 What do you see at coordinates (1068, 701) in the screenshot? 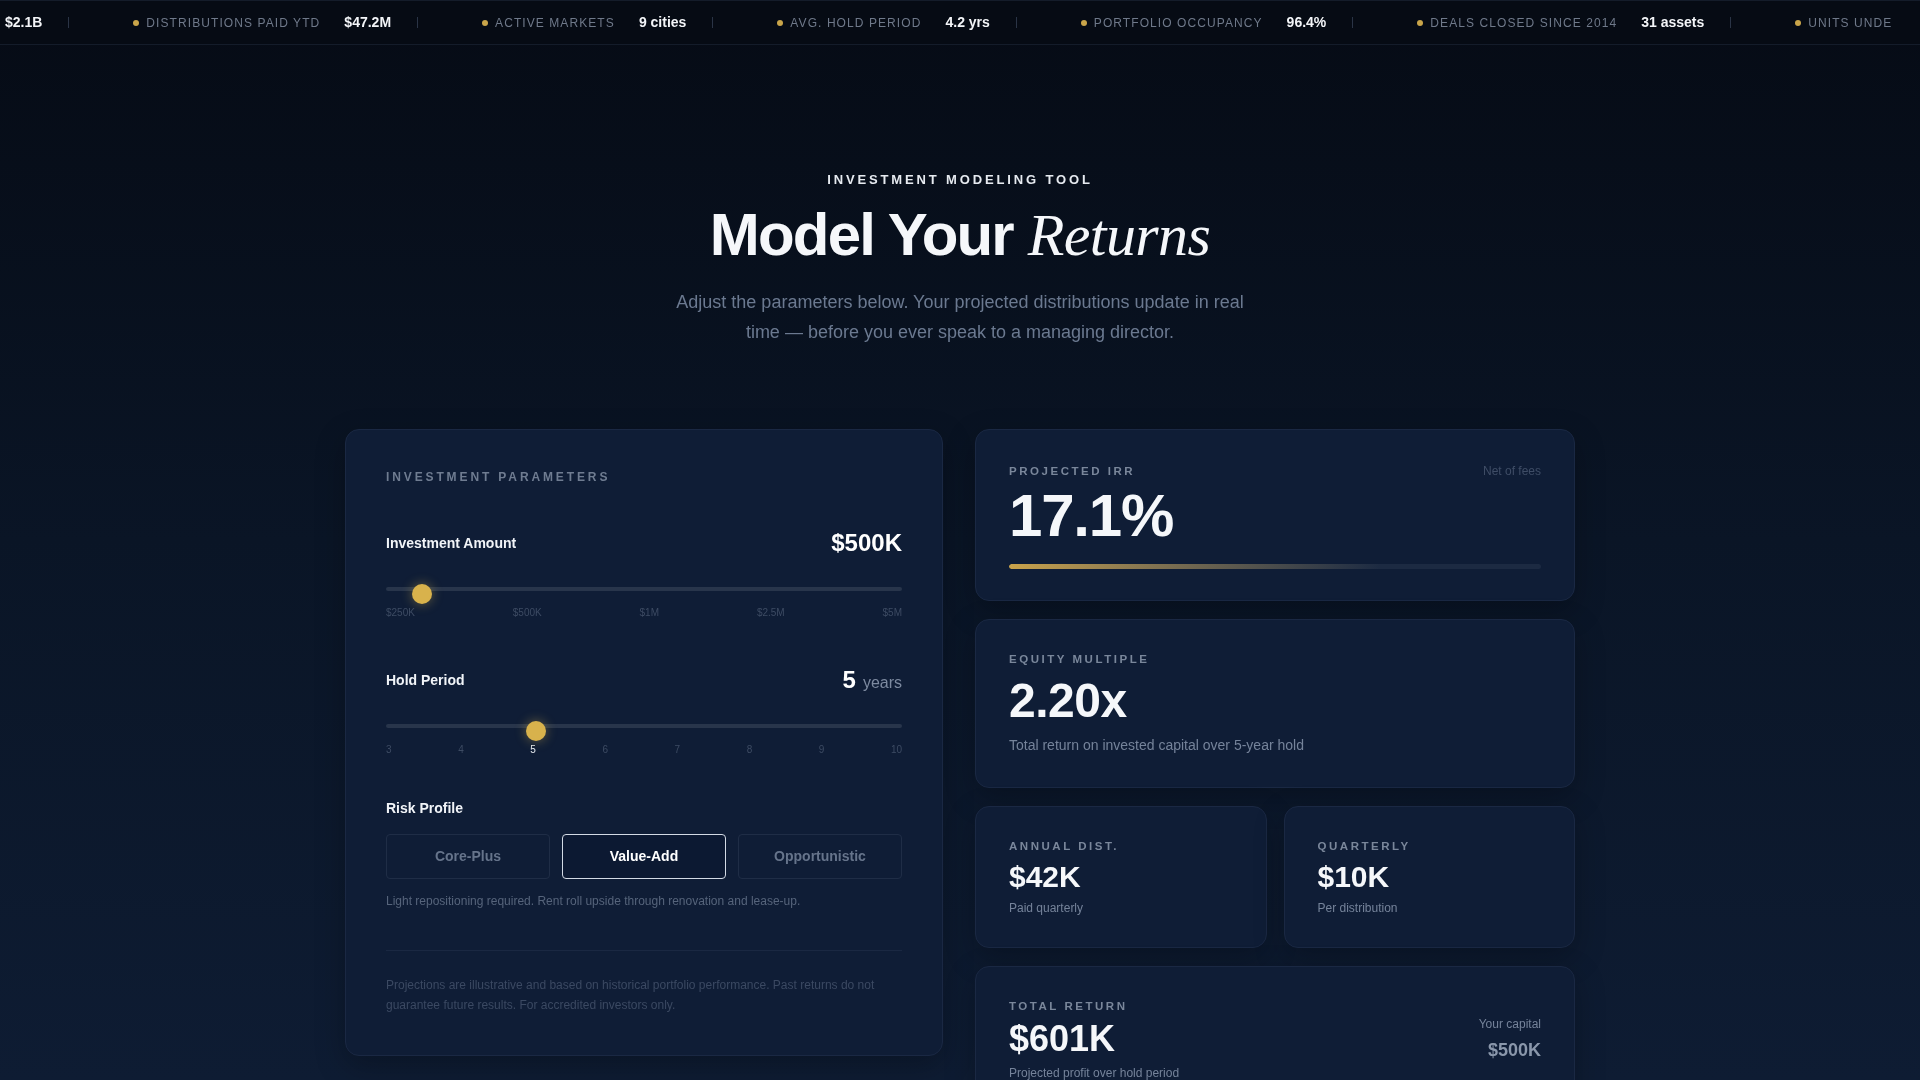
I see `metric-value: 2.20x` at bounding box center [1068, 701].